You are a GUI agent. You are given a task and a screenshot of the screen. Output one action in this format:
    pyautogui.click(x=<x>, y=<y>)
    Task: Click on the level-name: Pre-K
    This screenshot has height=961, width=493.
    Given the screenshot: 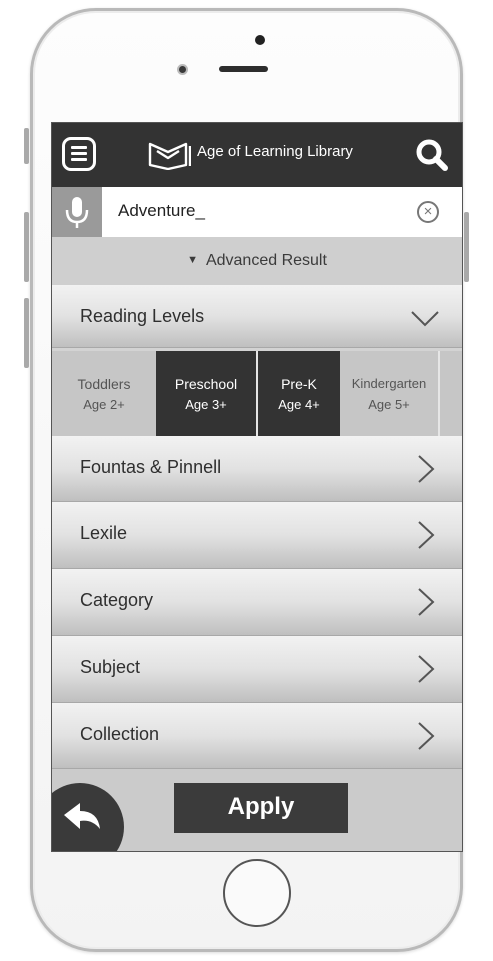 What is the action you would take?
    pyautogui.click(x=299, y=384)
    